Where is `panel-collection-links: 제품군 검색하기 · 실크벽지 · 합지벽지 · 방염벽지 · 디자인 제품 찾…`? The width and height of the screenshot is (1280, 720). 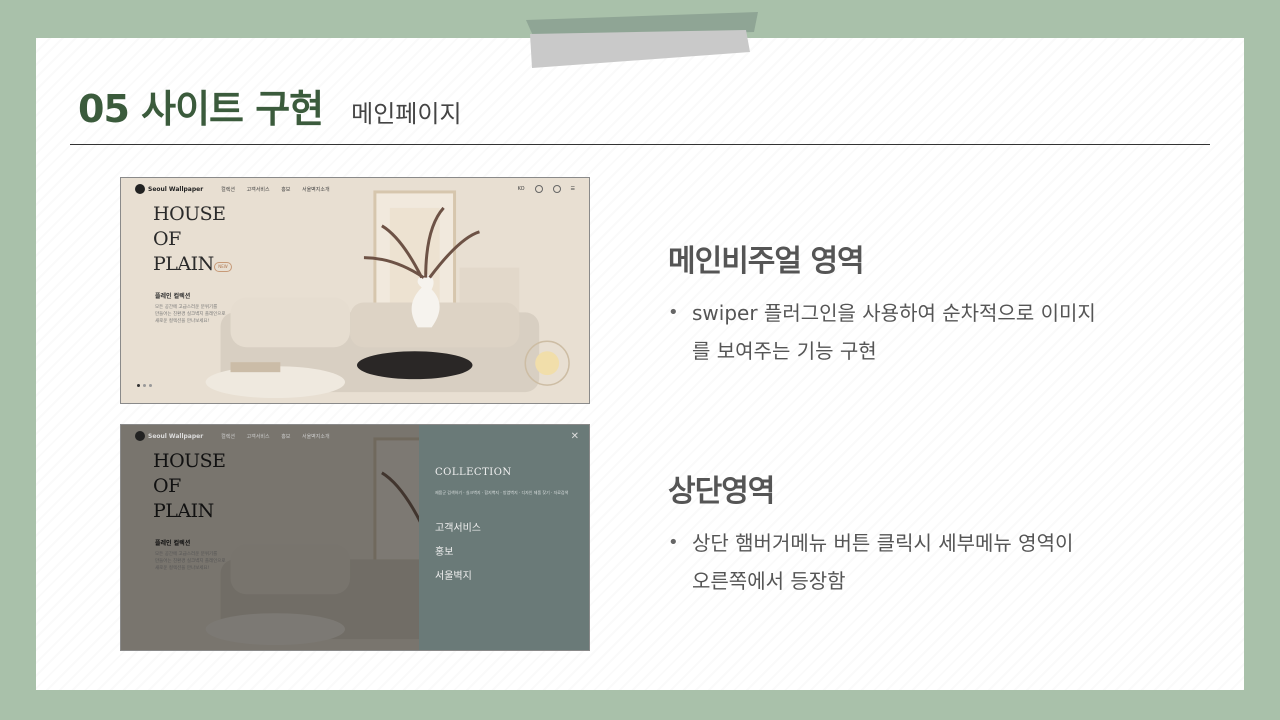
panel-collection-links: 제품군 검색하기 · 실크벽지 · 합지벽지 · 방염벽지 · 디자인 제품 찾… is located at coordinates (502, 492).